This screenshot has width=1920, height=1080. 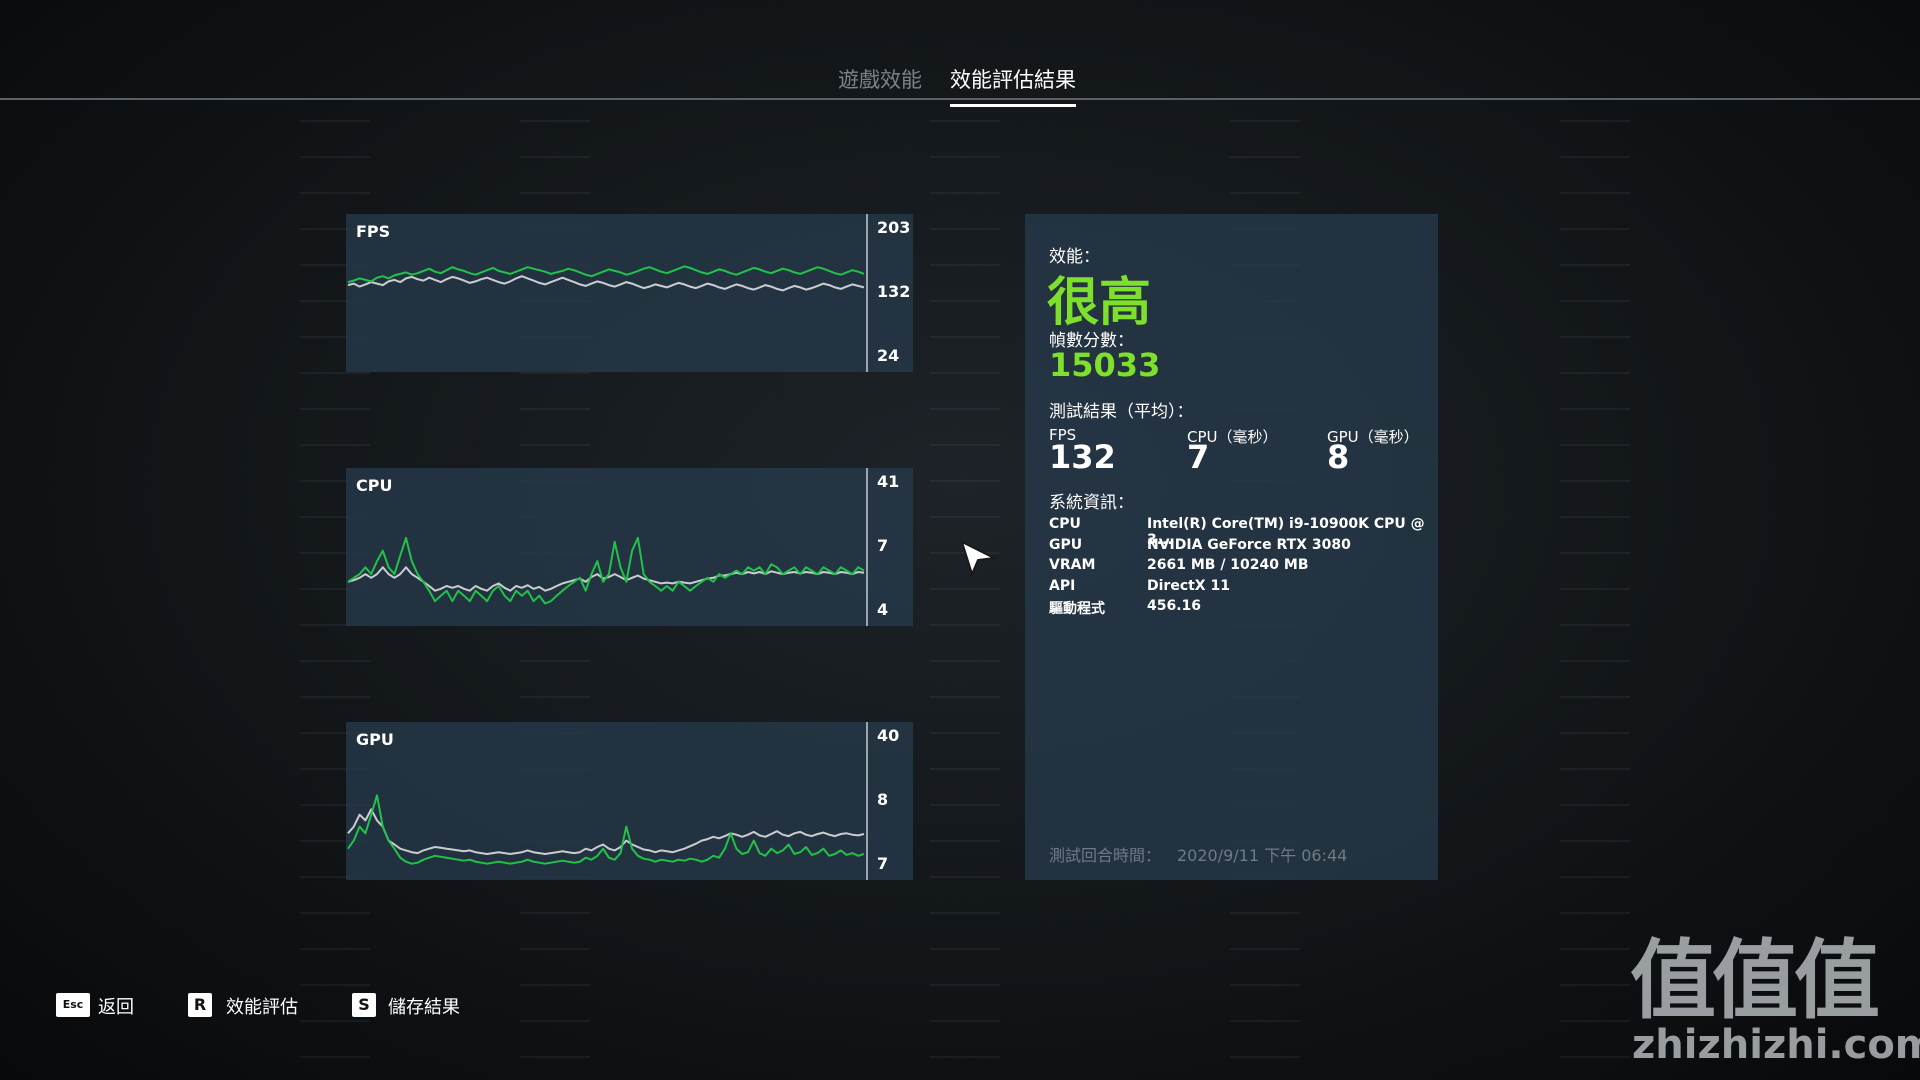 I want to click on mouse-cursor-icon, so click(x=978, y=558).